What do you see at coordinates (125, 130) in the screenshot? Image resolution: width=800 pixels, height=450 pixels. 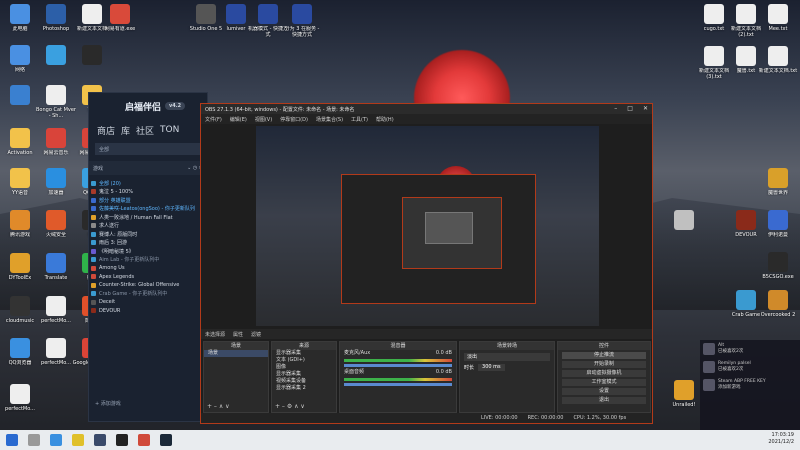 I see `nav-item-library: 库` at bounding box center [125, 130].